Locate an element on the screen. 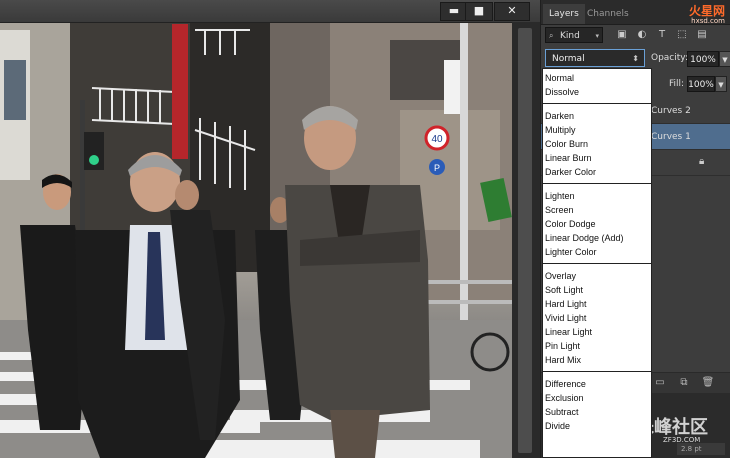 The width and height of the screenshot is (730, 458). chevron-down-icon: ▾ is located at coordinates (597, 36).